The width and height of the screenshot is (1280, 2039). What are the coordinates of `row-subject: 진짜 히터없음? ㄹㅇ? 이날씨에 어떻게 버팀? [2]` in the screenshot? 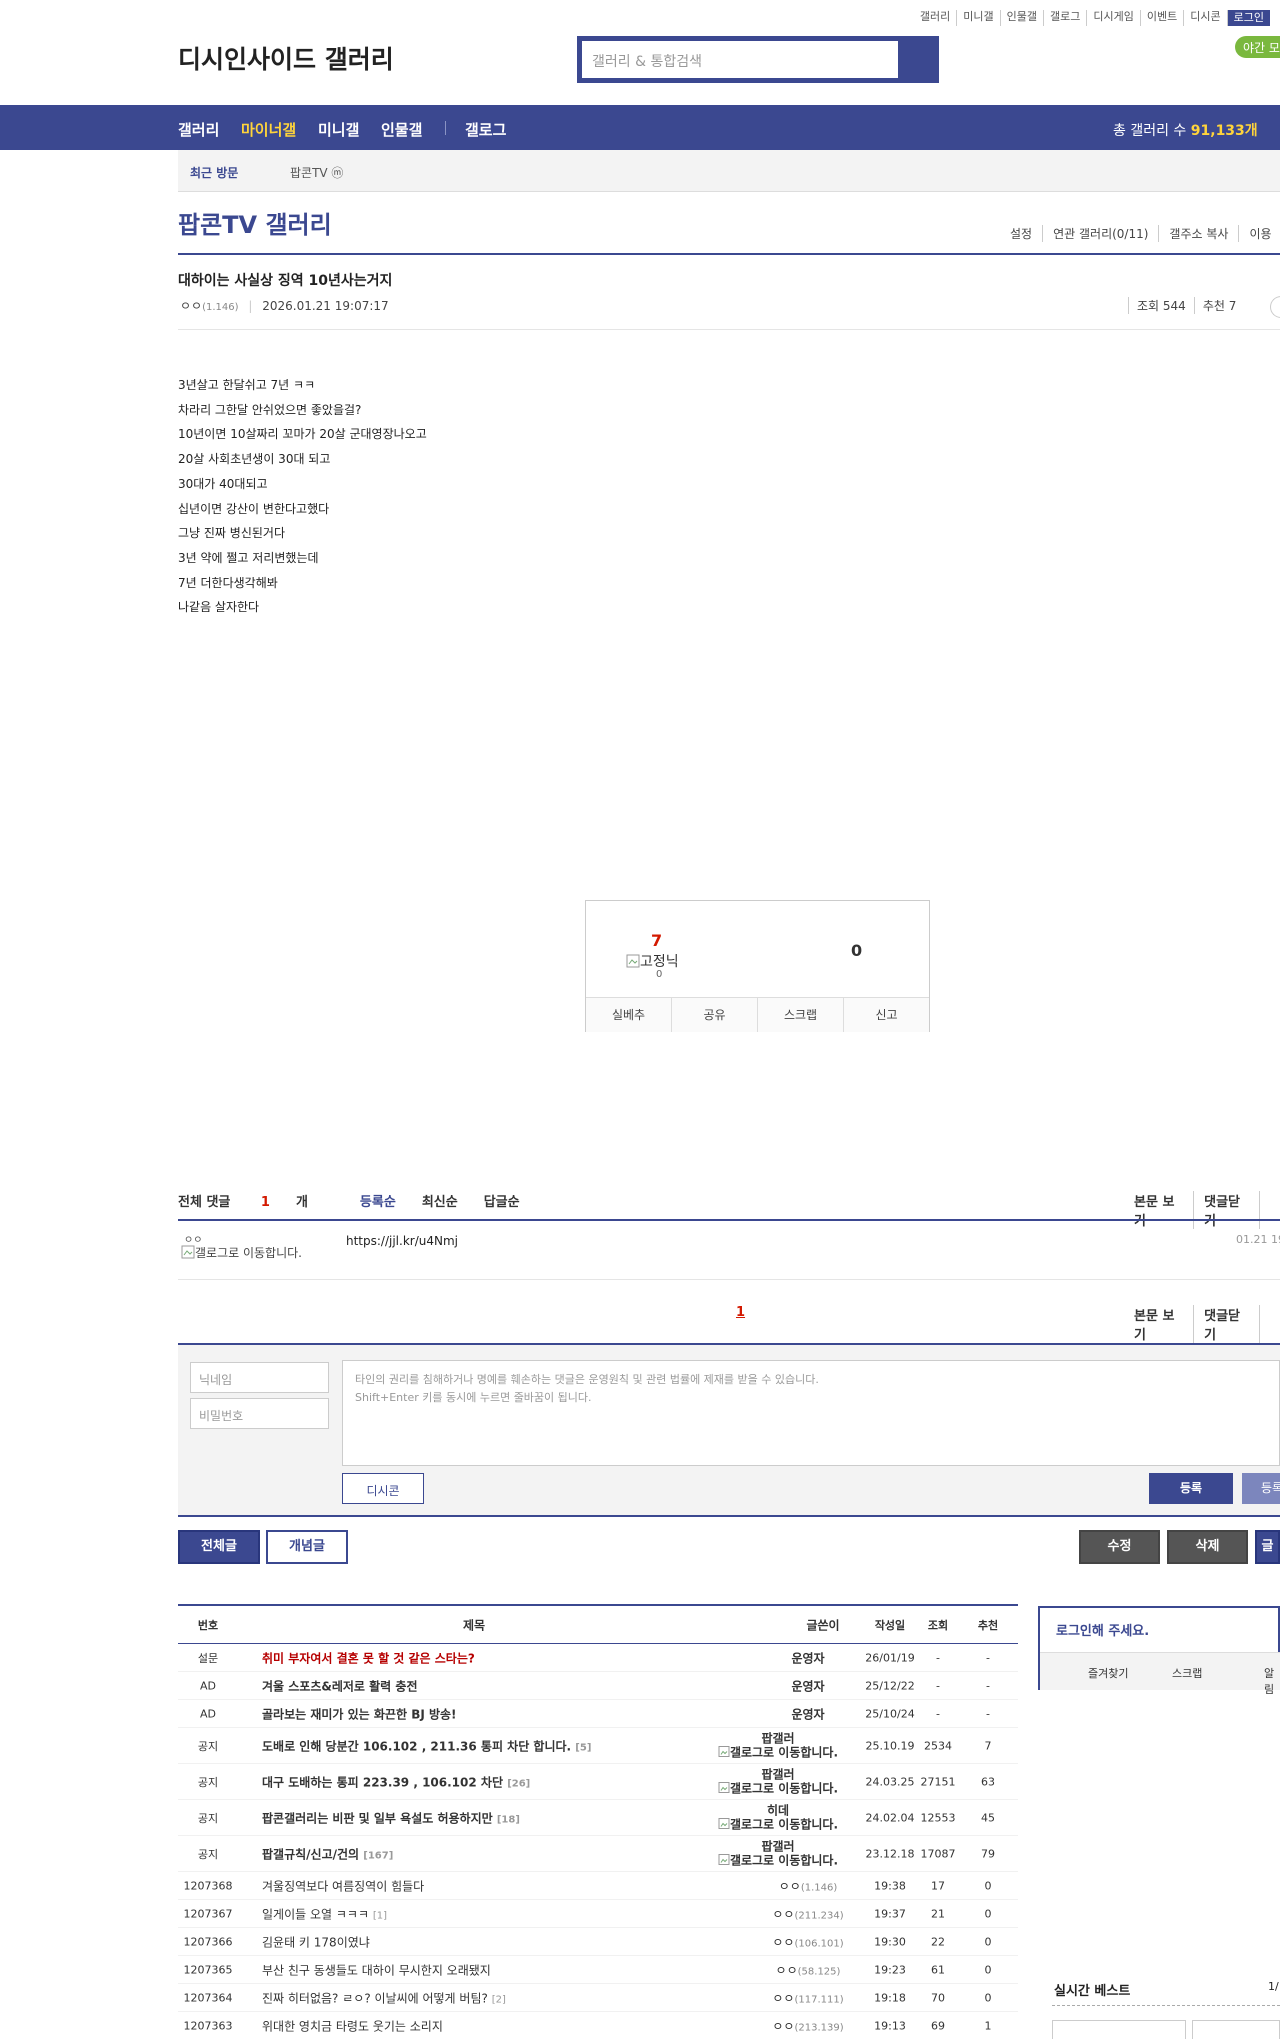 It's located at (384, 1997).